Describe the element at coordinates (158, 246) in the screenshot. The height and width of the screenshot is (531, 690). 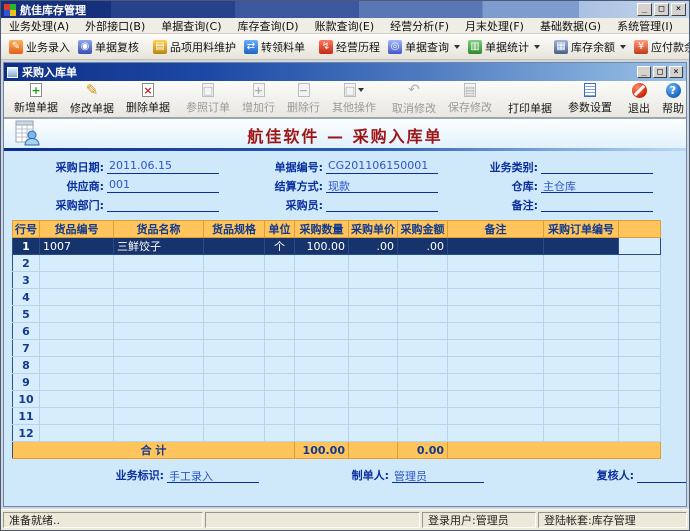
I see `grid-cell: 三鲜饺子` at that location.